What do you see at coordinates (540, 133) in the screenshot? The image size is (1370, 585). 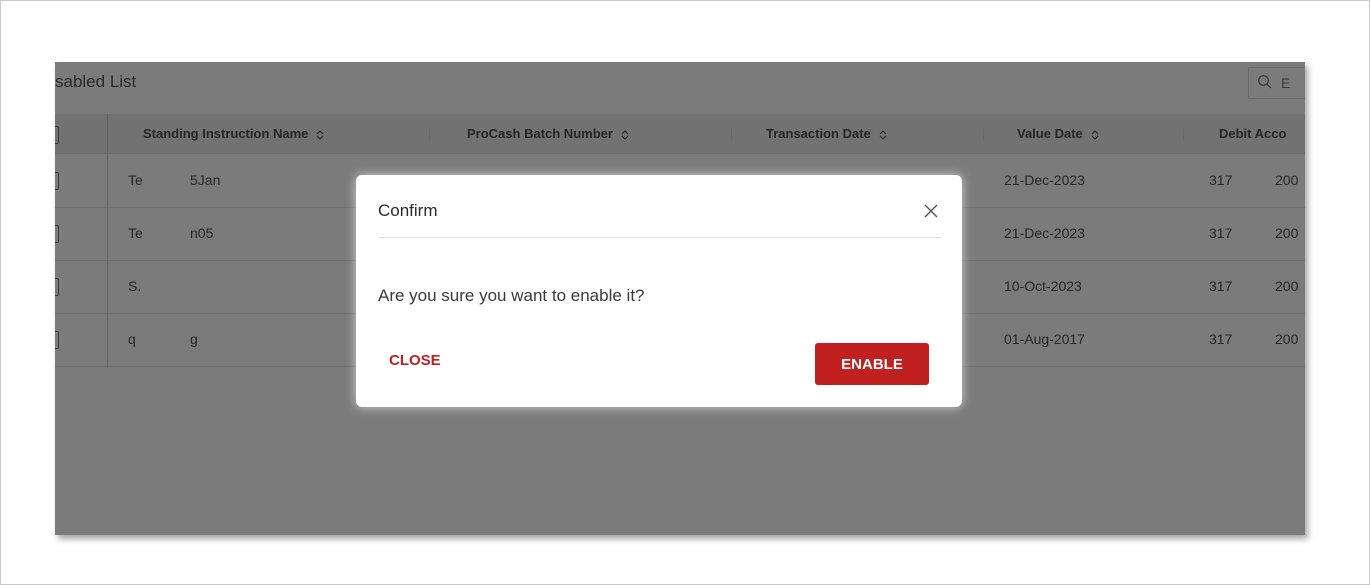 I see `column-header-label: ProCash Batch Number` at bounding box center [540, 133].